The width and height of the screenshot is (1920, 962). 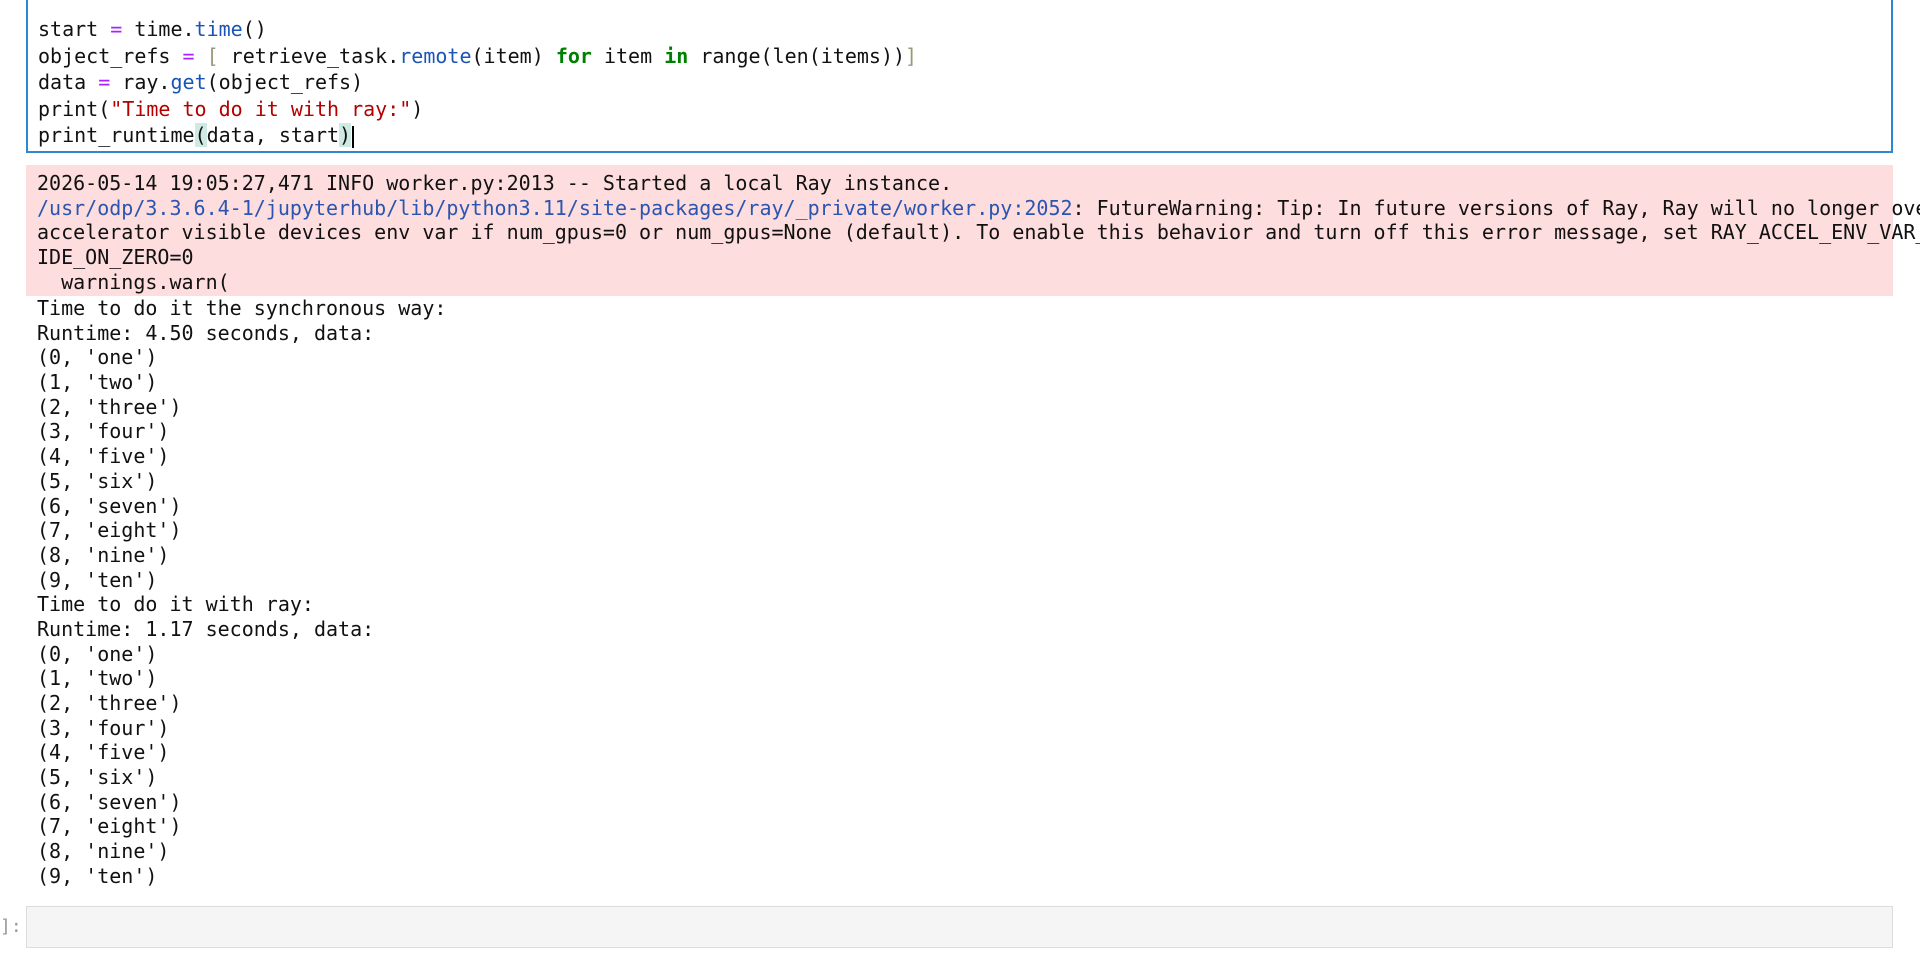 What do you see at coordinates (218, 29) in the screenshot?
I see `code-attribute: time` at bounding box center [218, 29].